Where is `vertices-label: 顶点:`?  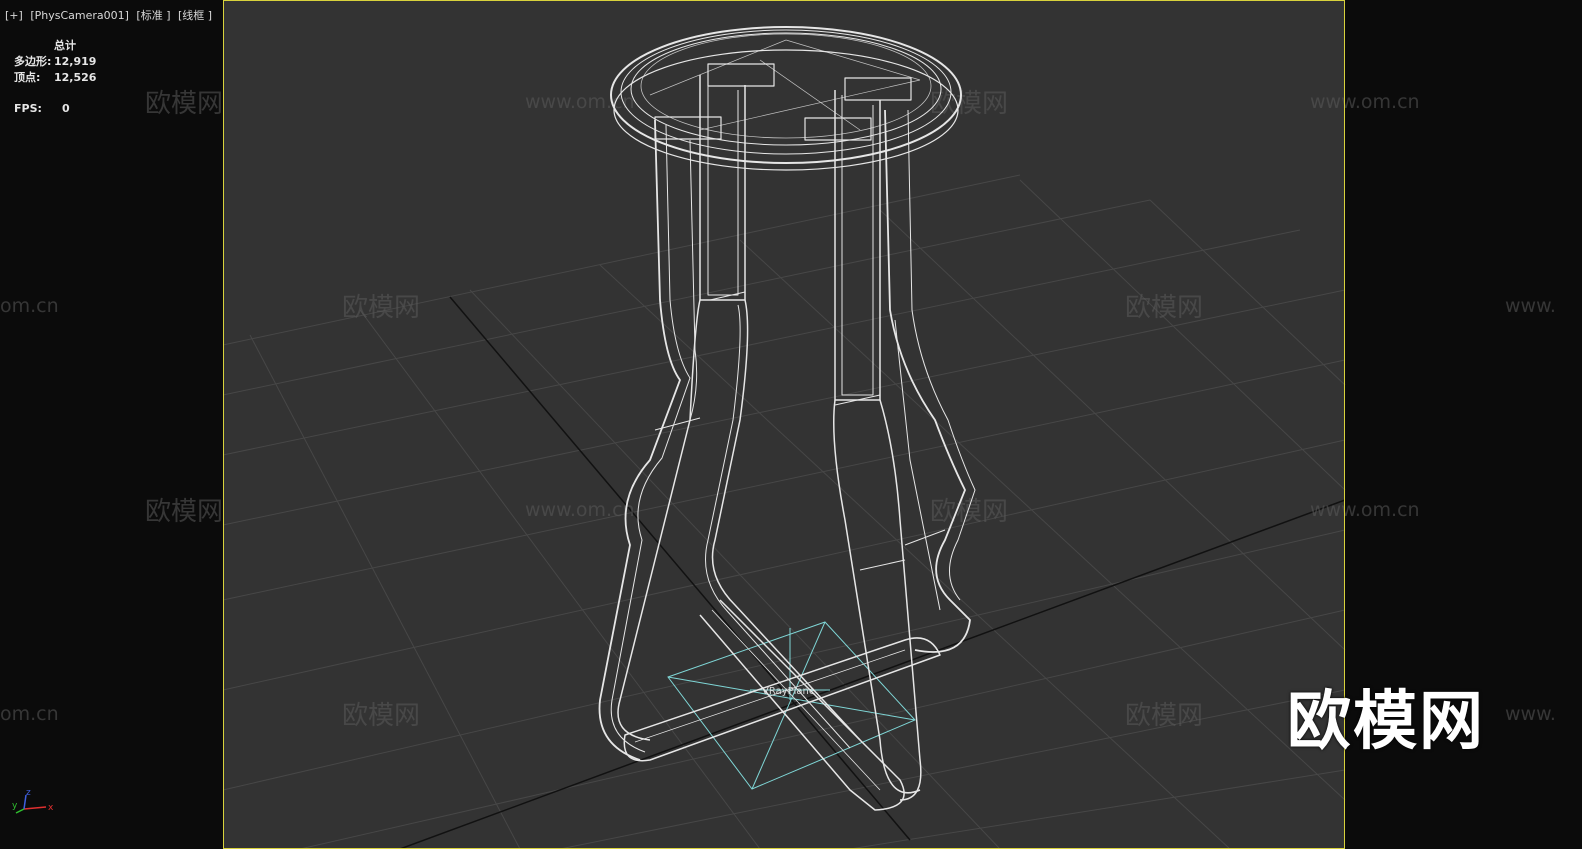
vertices-label: 顶点: is located at coordinates (27, 77).